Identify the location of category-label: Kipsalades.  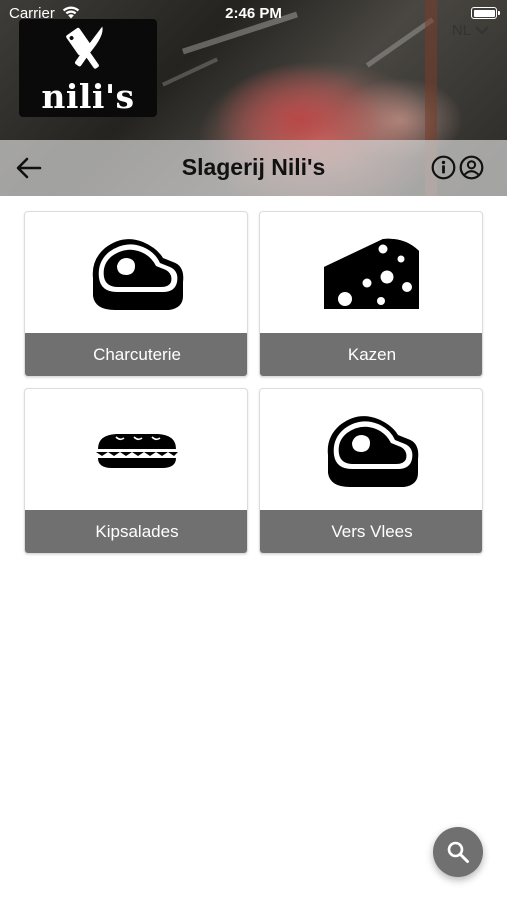
(136, 531).